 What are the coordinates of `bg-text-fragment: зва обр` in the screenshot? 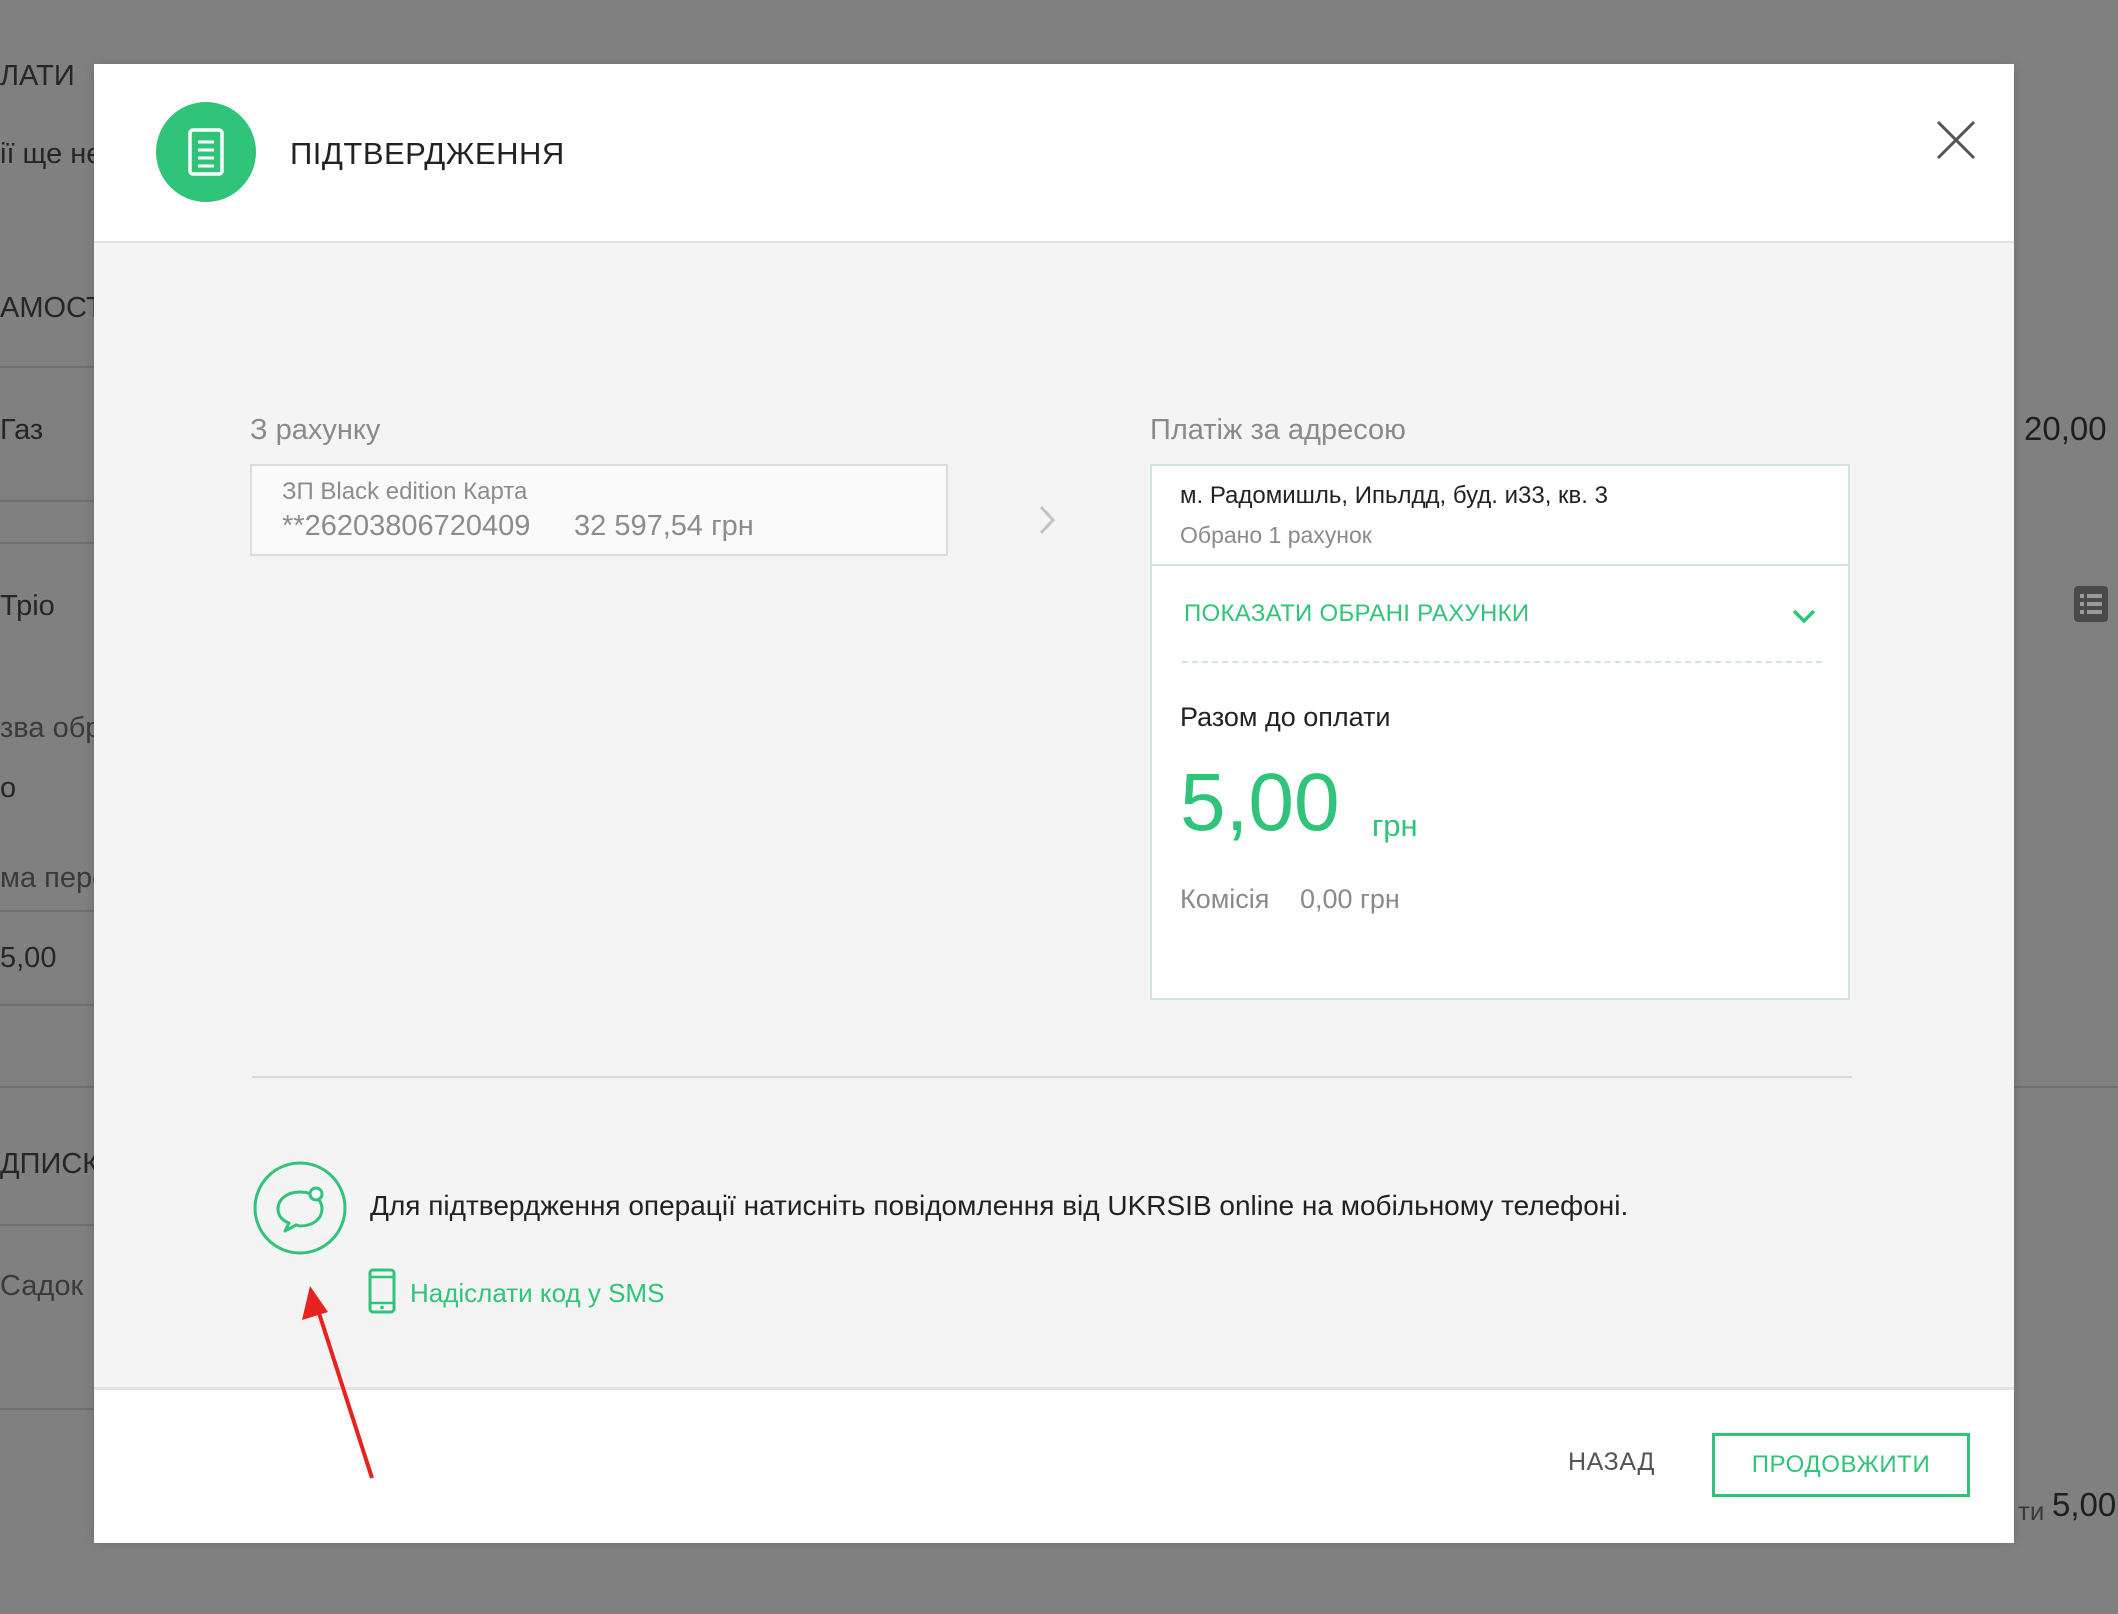 It's located at (51, 728).